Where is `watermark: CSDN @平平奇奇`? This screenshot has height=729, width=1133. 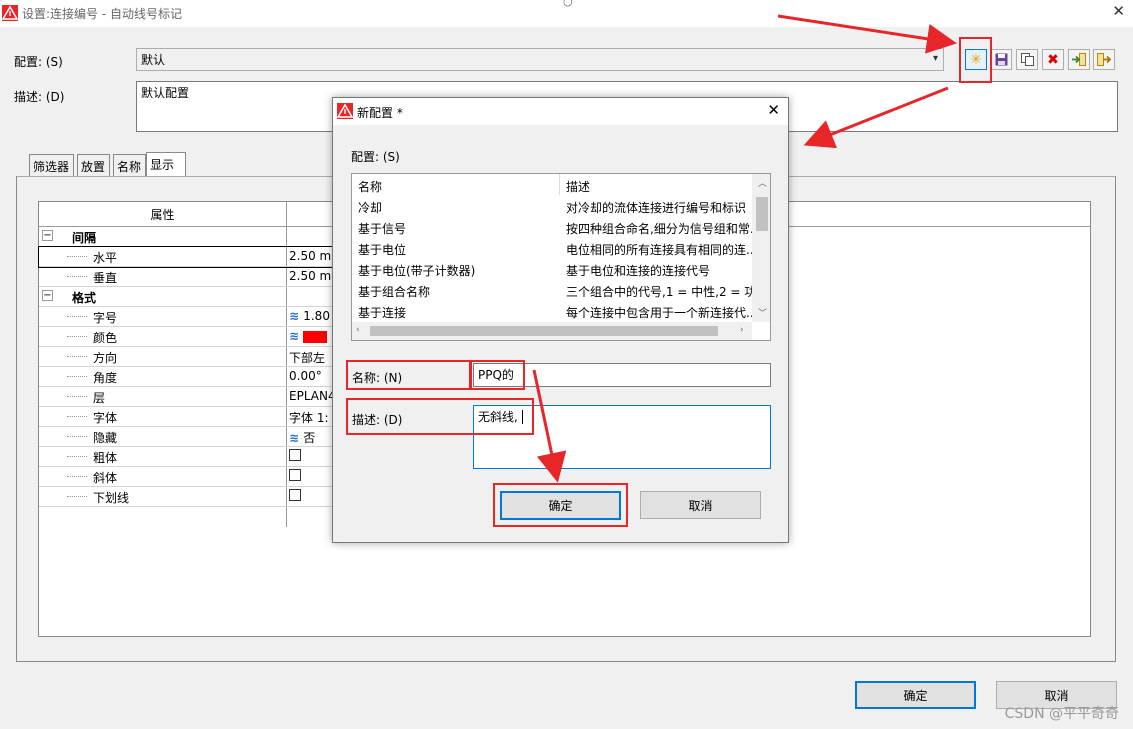
watermark: CSDN @平平奇奇 is located at coordinates (1061, 714).